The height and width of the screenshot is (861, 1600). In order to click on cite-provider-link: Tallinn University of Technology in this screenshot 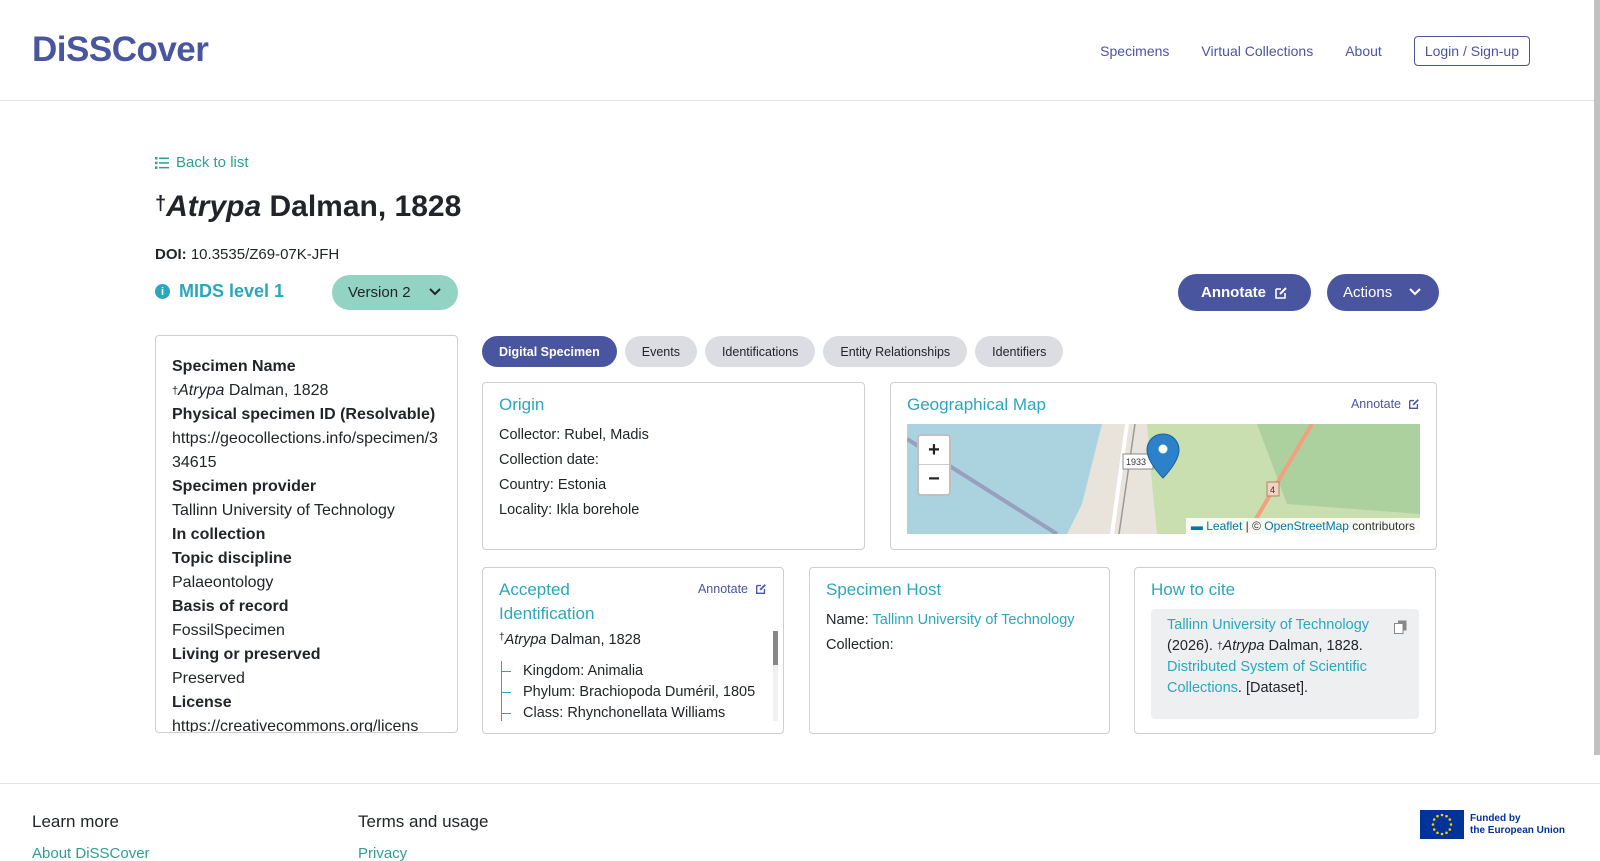, I will do `click(1268, 625)`.